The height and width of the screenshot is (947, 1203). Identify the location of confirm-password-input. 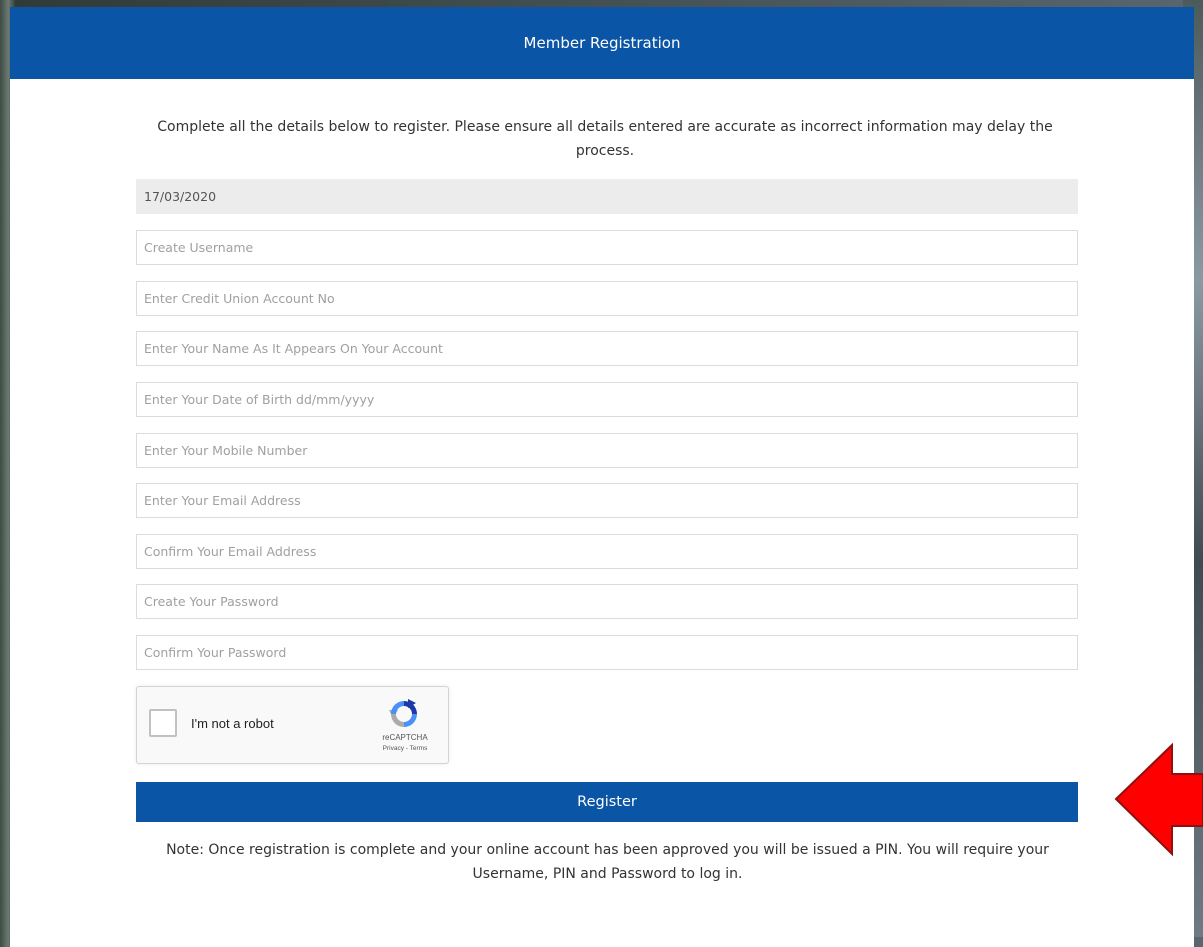
(607, 652).